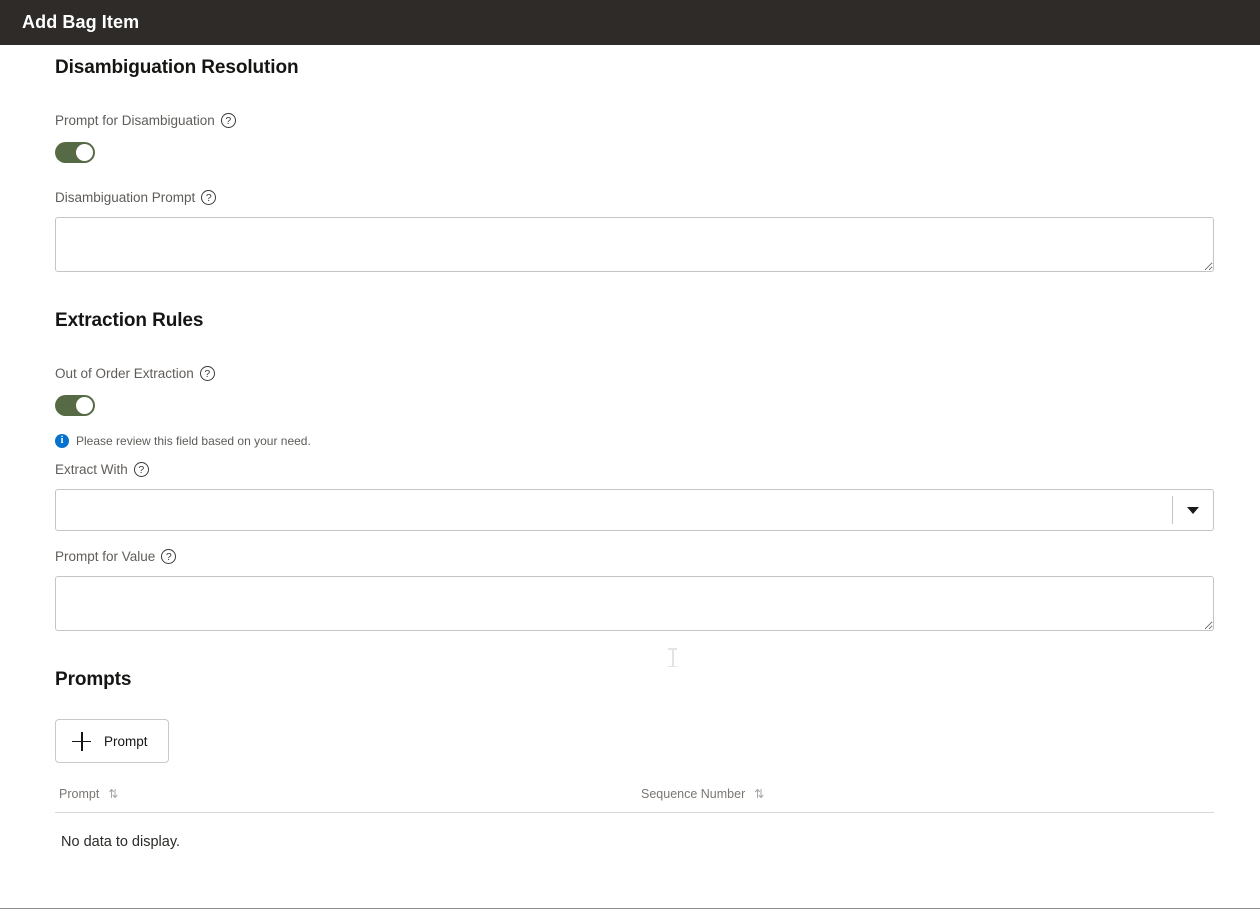  What do you see at coordinates (75, 405) in the screenshot?
I see `toggle-out-of-order-extraction` at bounding box center [75, 405].